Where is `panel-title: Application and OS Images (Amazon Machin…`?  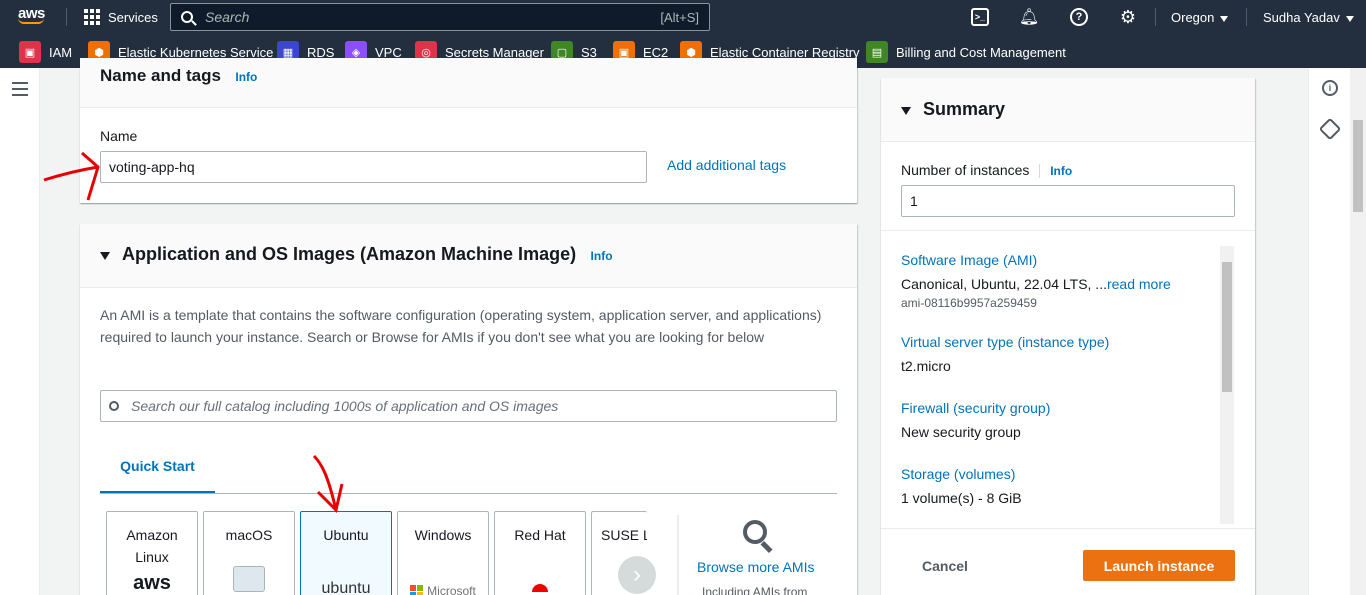 panel-title: Application and OS Images (Amazon Machin… is located at coordinates (349, 254).